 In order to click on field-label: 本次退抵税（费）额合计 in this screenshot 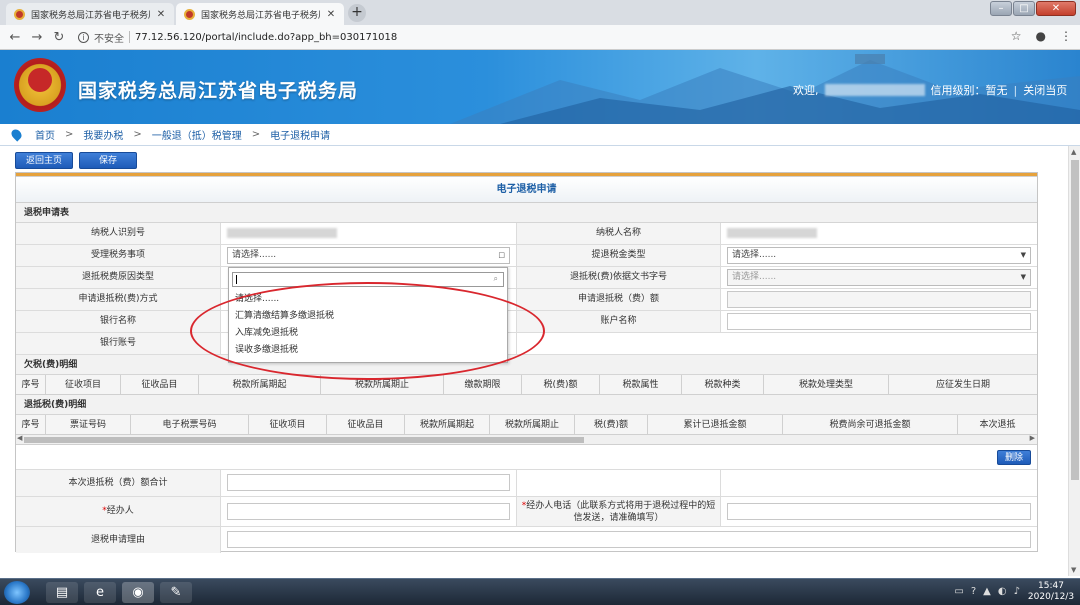, I will do `click(118, 483)`.